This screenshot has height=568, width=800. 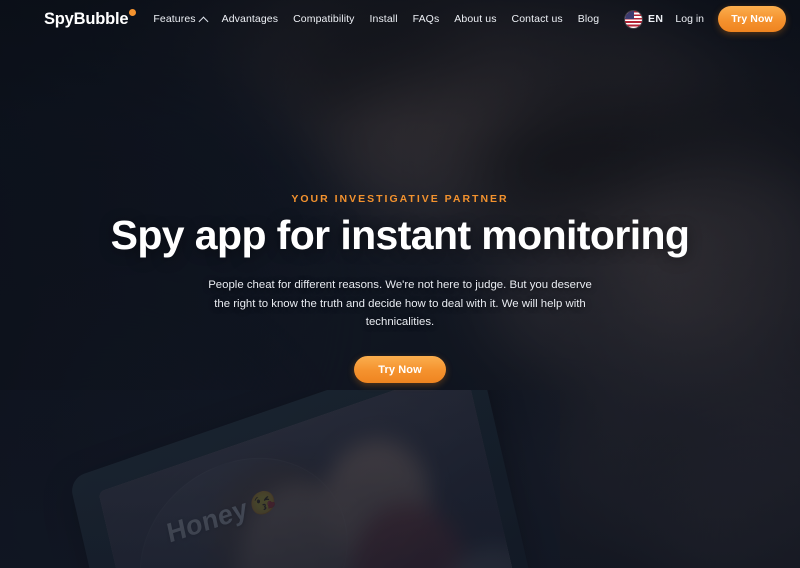 What do you see at coordinates (174, 19) in the screenshot?
I see `nav-item-label: Features` at bounding box center [174, 19].